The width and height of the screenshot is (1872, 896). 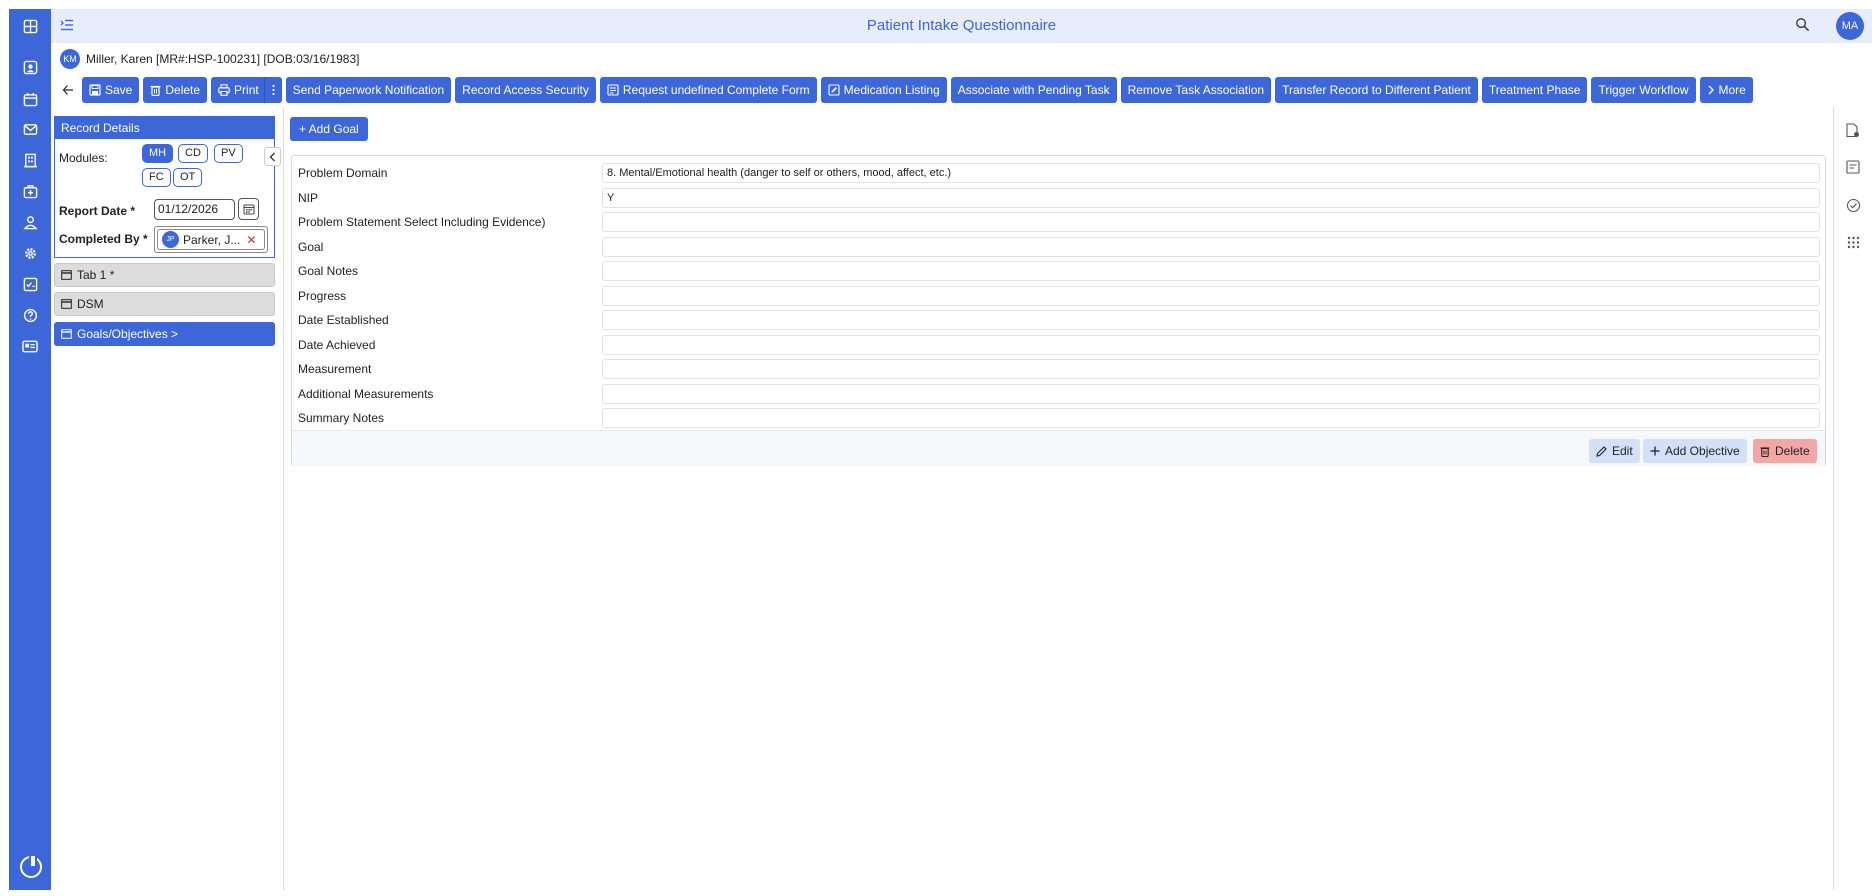 I want to click on module-chip-fc: FC, so click(x=156, y=177).